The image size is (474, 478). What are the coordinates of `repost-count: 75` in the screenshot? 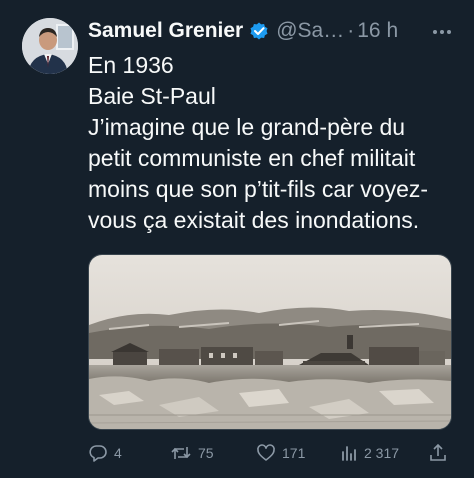 It's located at (206, 453).